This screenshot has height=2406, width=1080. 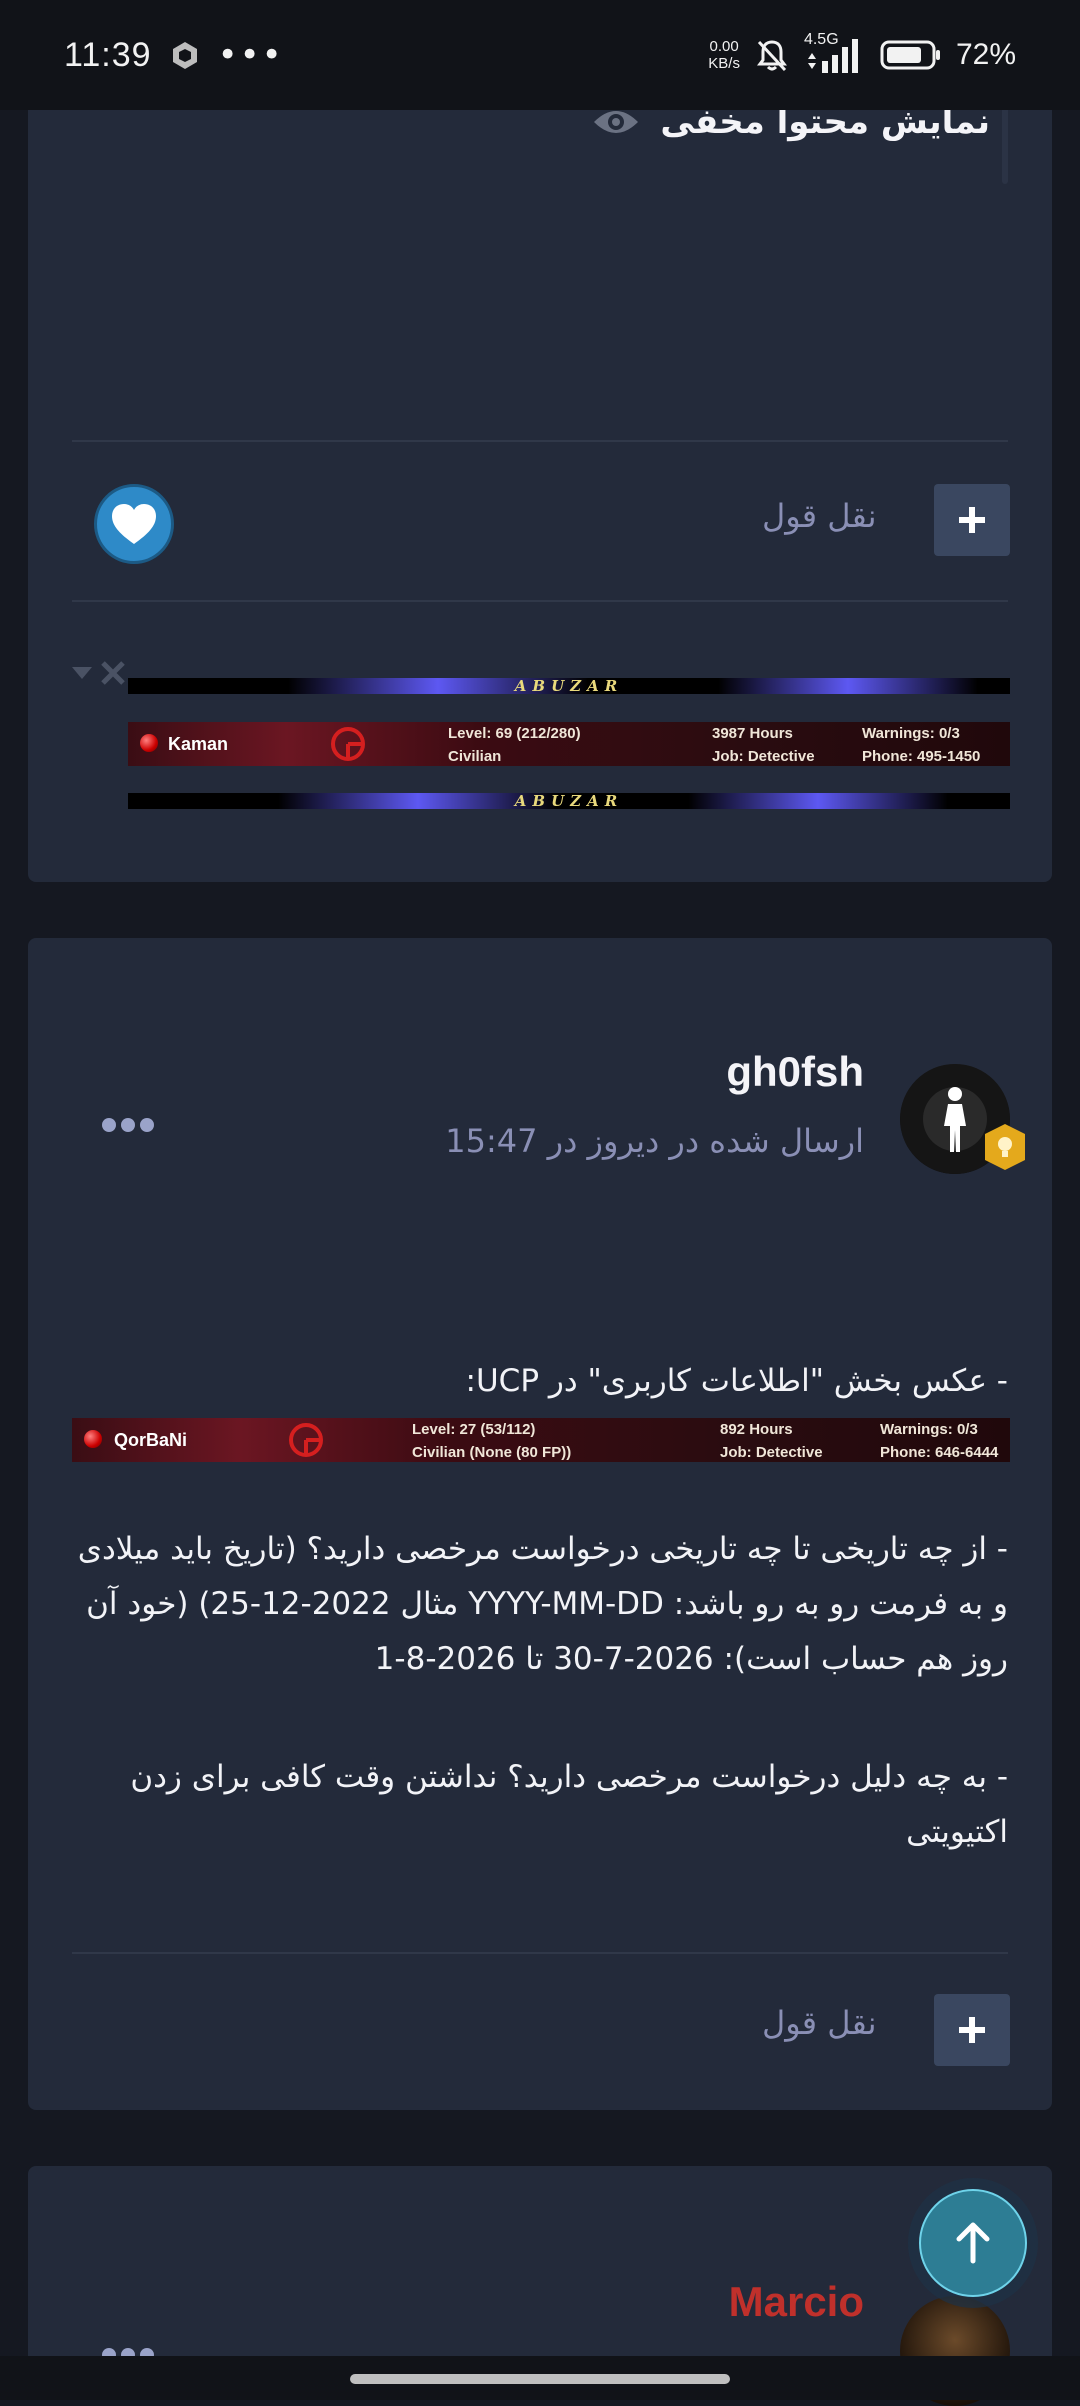 I want to click on signature-banner-bottom: ABUZAR, so click(x=569, y=801).